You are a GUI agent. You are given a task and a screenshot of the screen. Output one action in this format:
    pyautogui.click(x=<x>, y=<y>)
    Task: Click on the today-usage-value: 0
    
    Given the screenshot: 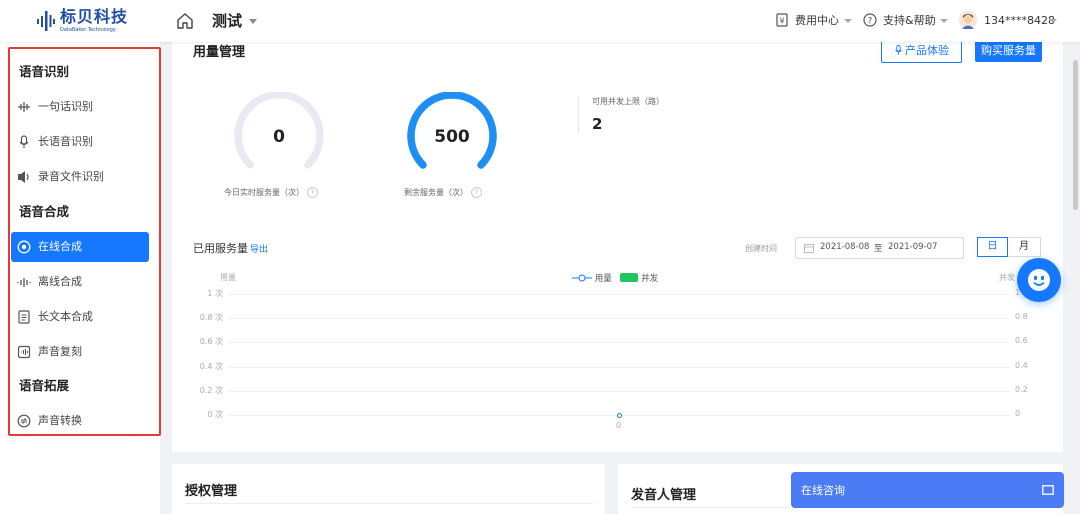 What is the action you would take?
    pyautogui.click(x=279, y=137)
    